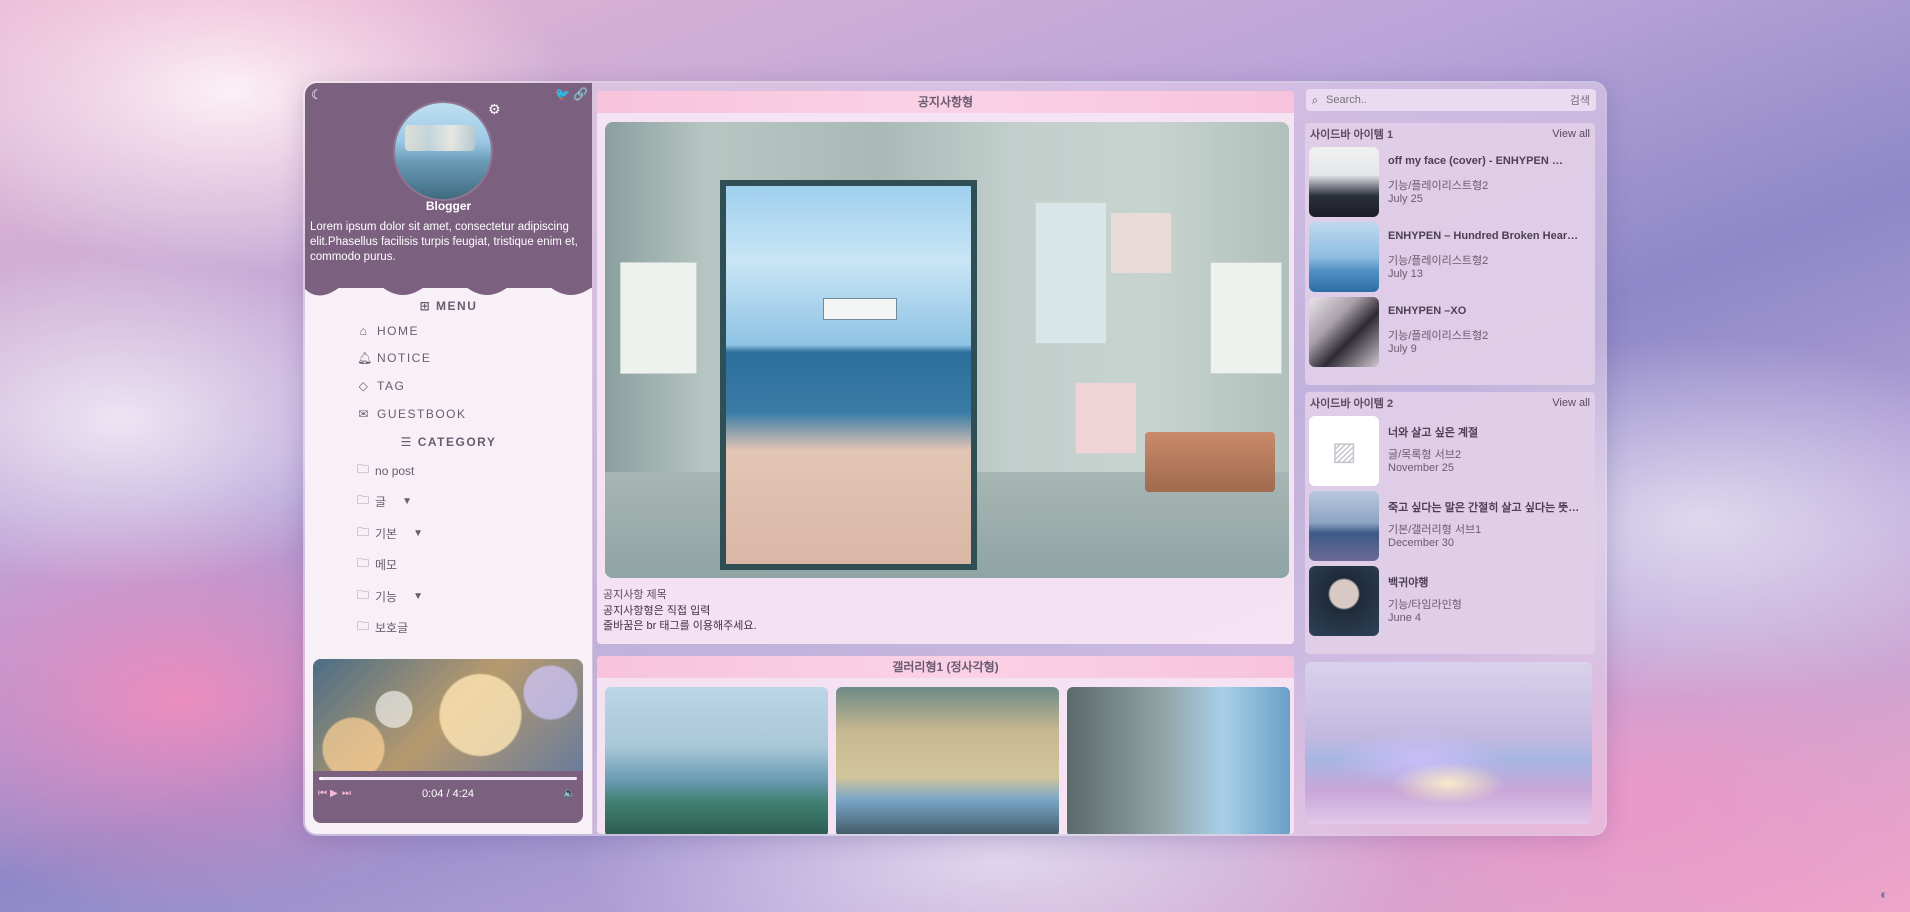 This screenshot has width=1910, height=912. What do you see at coordinates (382, 627) in the screenshot?
I see `category-item: 🗀 보호글` at bounding box center [382, 627].